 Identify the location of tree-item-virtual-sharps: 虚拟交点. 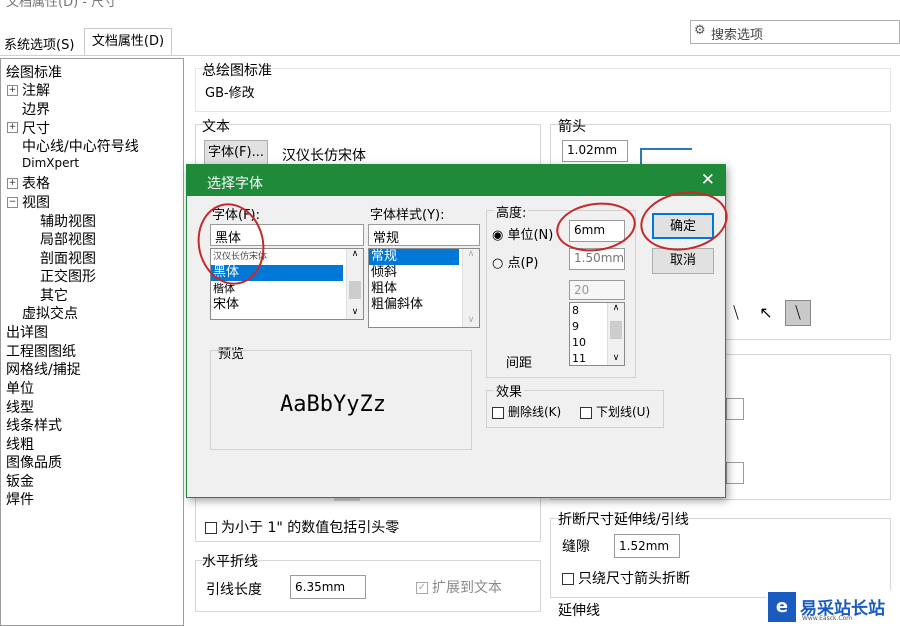
(50, 313).